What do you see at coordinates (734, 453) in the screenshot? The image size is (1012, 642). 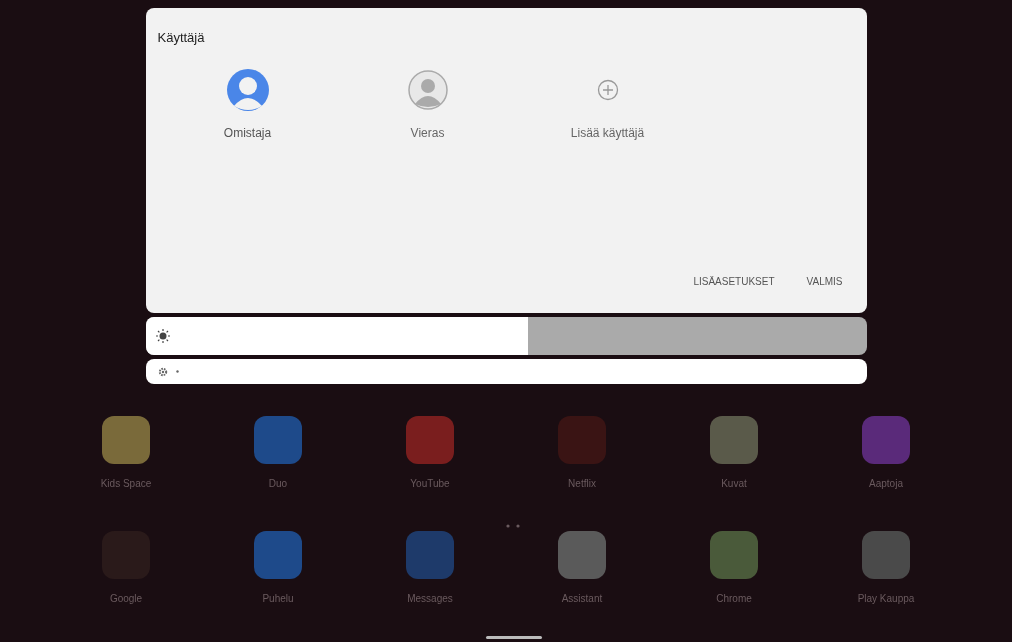 I see `app-shortcut: Kuvat` at bounding box center [734, 453].